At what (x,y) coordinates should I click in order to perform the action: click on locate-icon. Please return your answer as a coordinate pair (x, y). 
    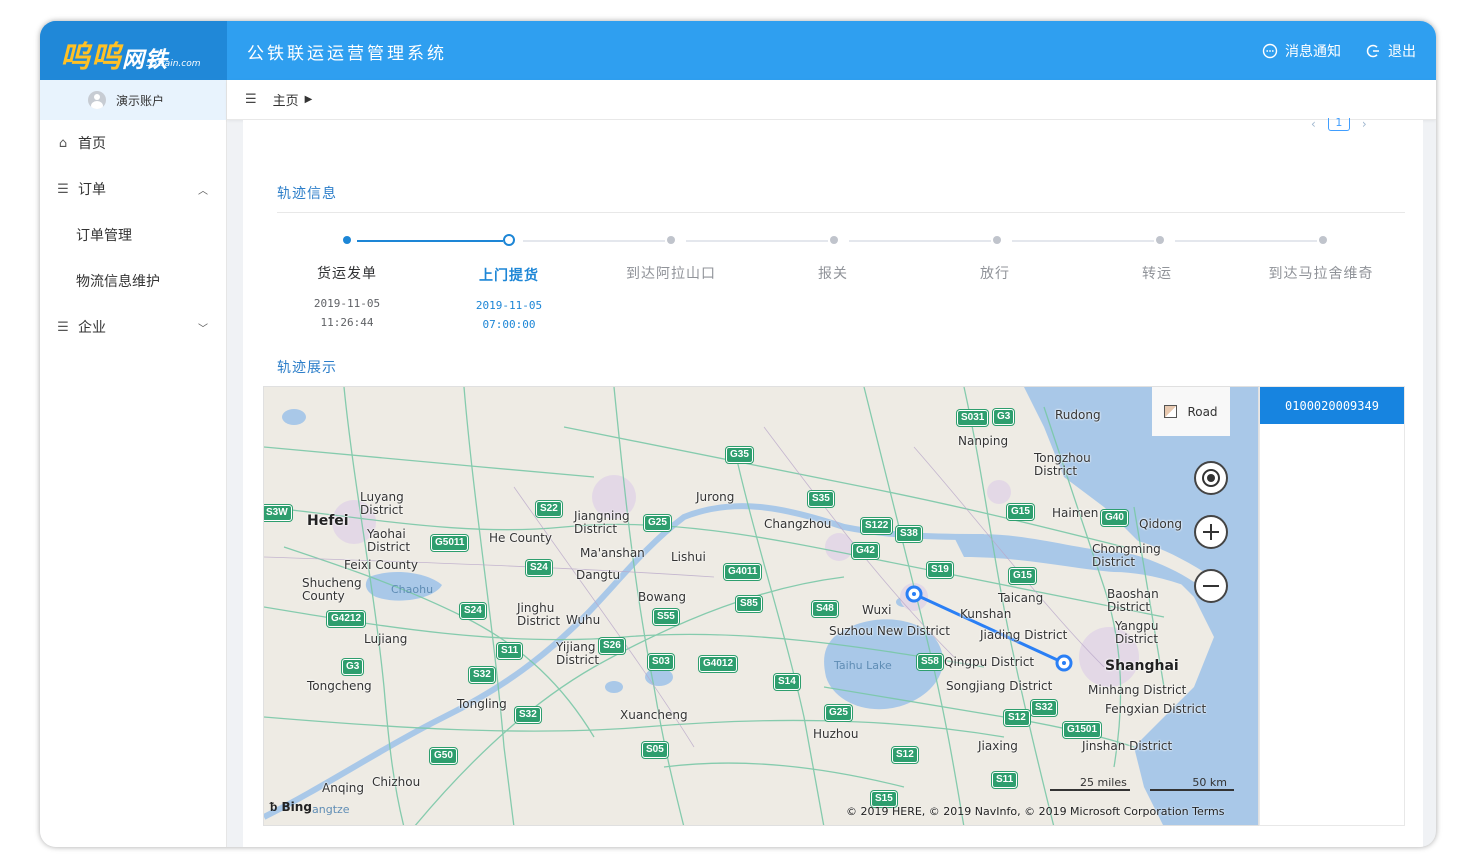
    Looking at the image, I should click on (1211, 478).